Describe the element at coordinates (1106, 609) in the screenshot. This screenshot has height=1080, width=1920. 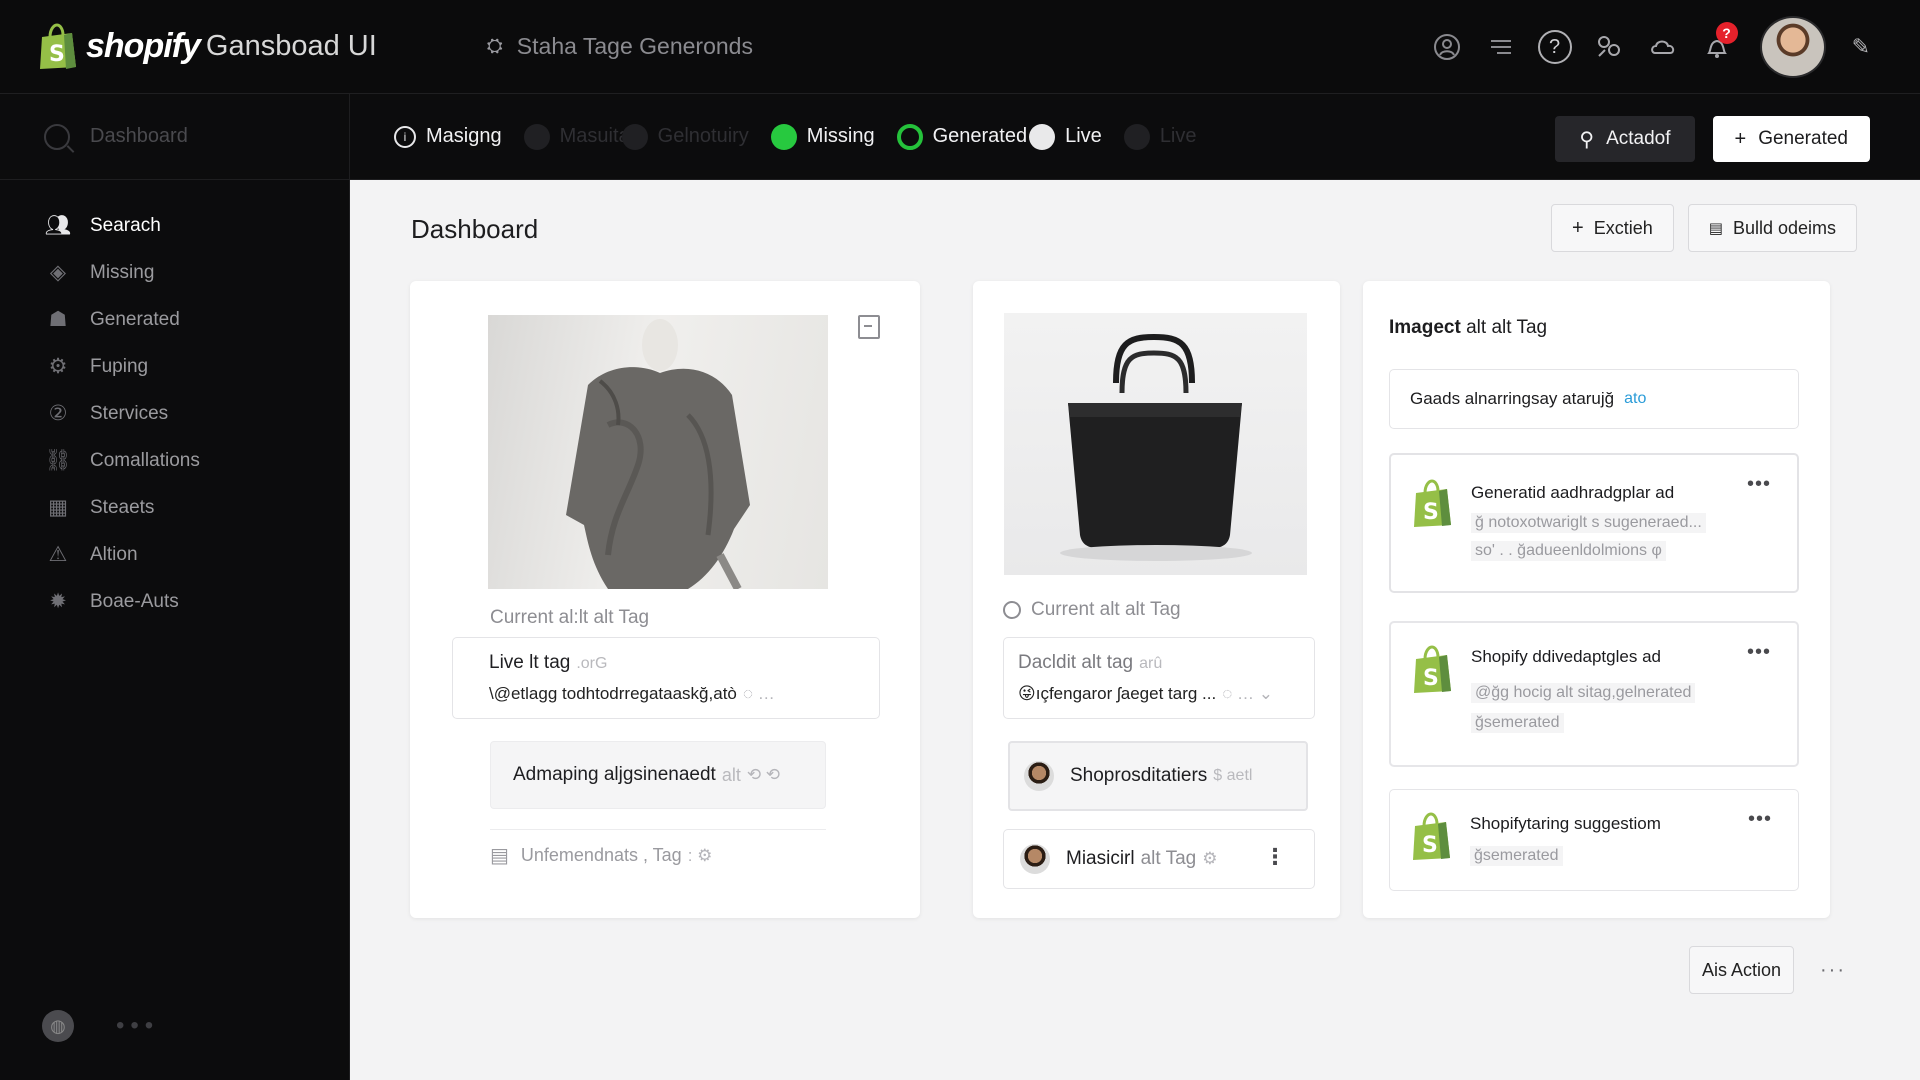
I see `current-alt-label: Current alt alt Tag` at that location.